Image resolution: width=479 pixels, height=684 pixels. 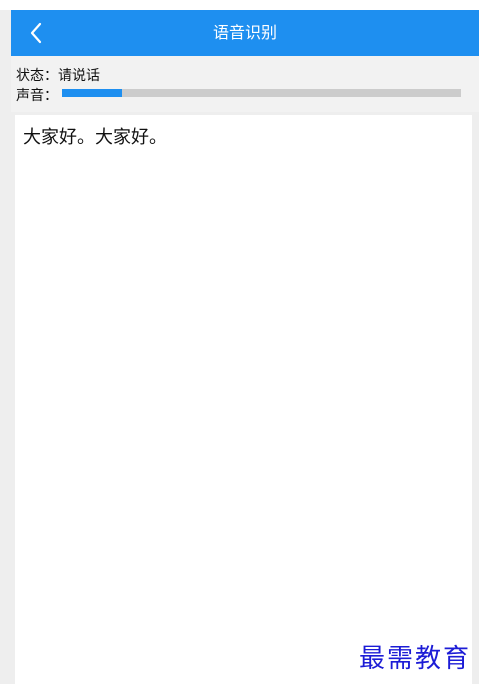 I want to click on volume-meter, so click(x=261, y=93).